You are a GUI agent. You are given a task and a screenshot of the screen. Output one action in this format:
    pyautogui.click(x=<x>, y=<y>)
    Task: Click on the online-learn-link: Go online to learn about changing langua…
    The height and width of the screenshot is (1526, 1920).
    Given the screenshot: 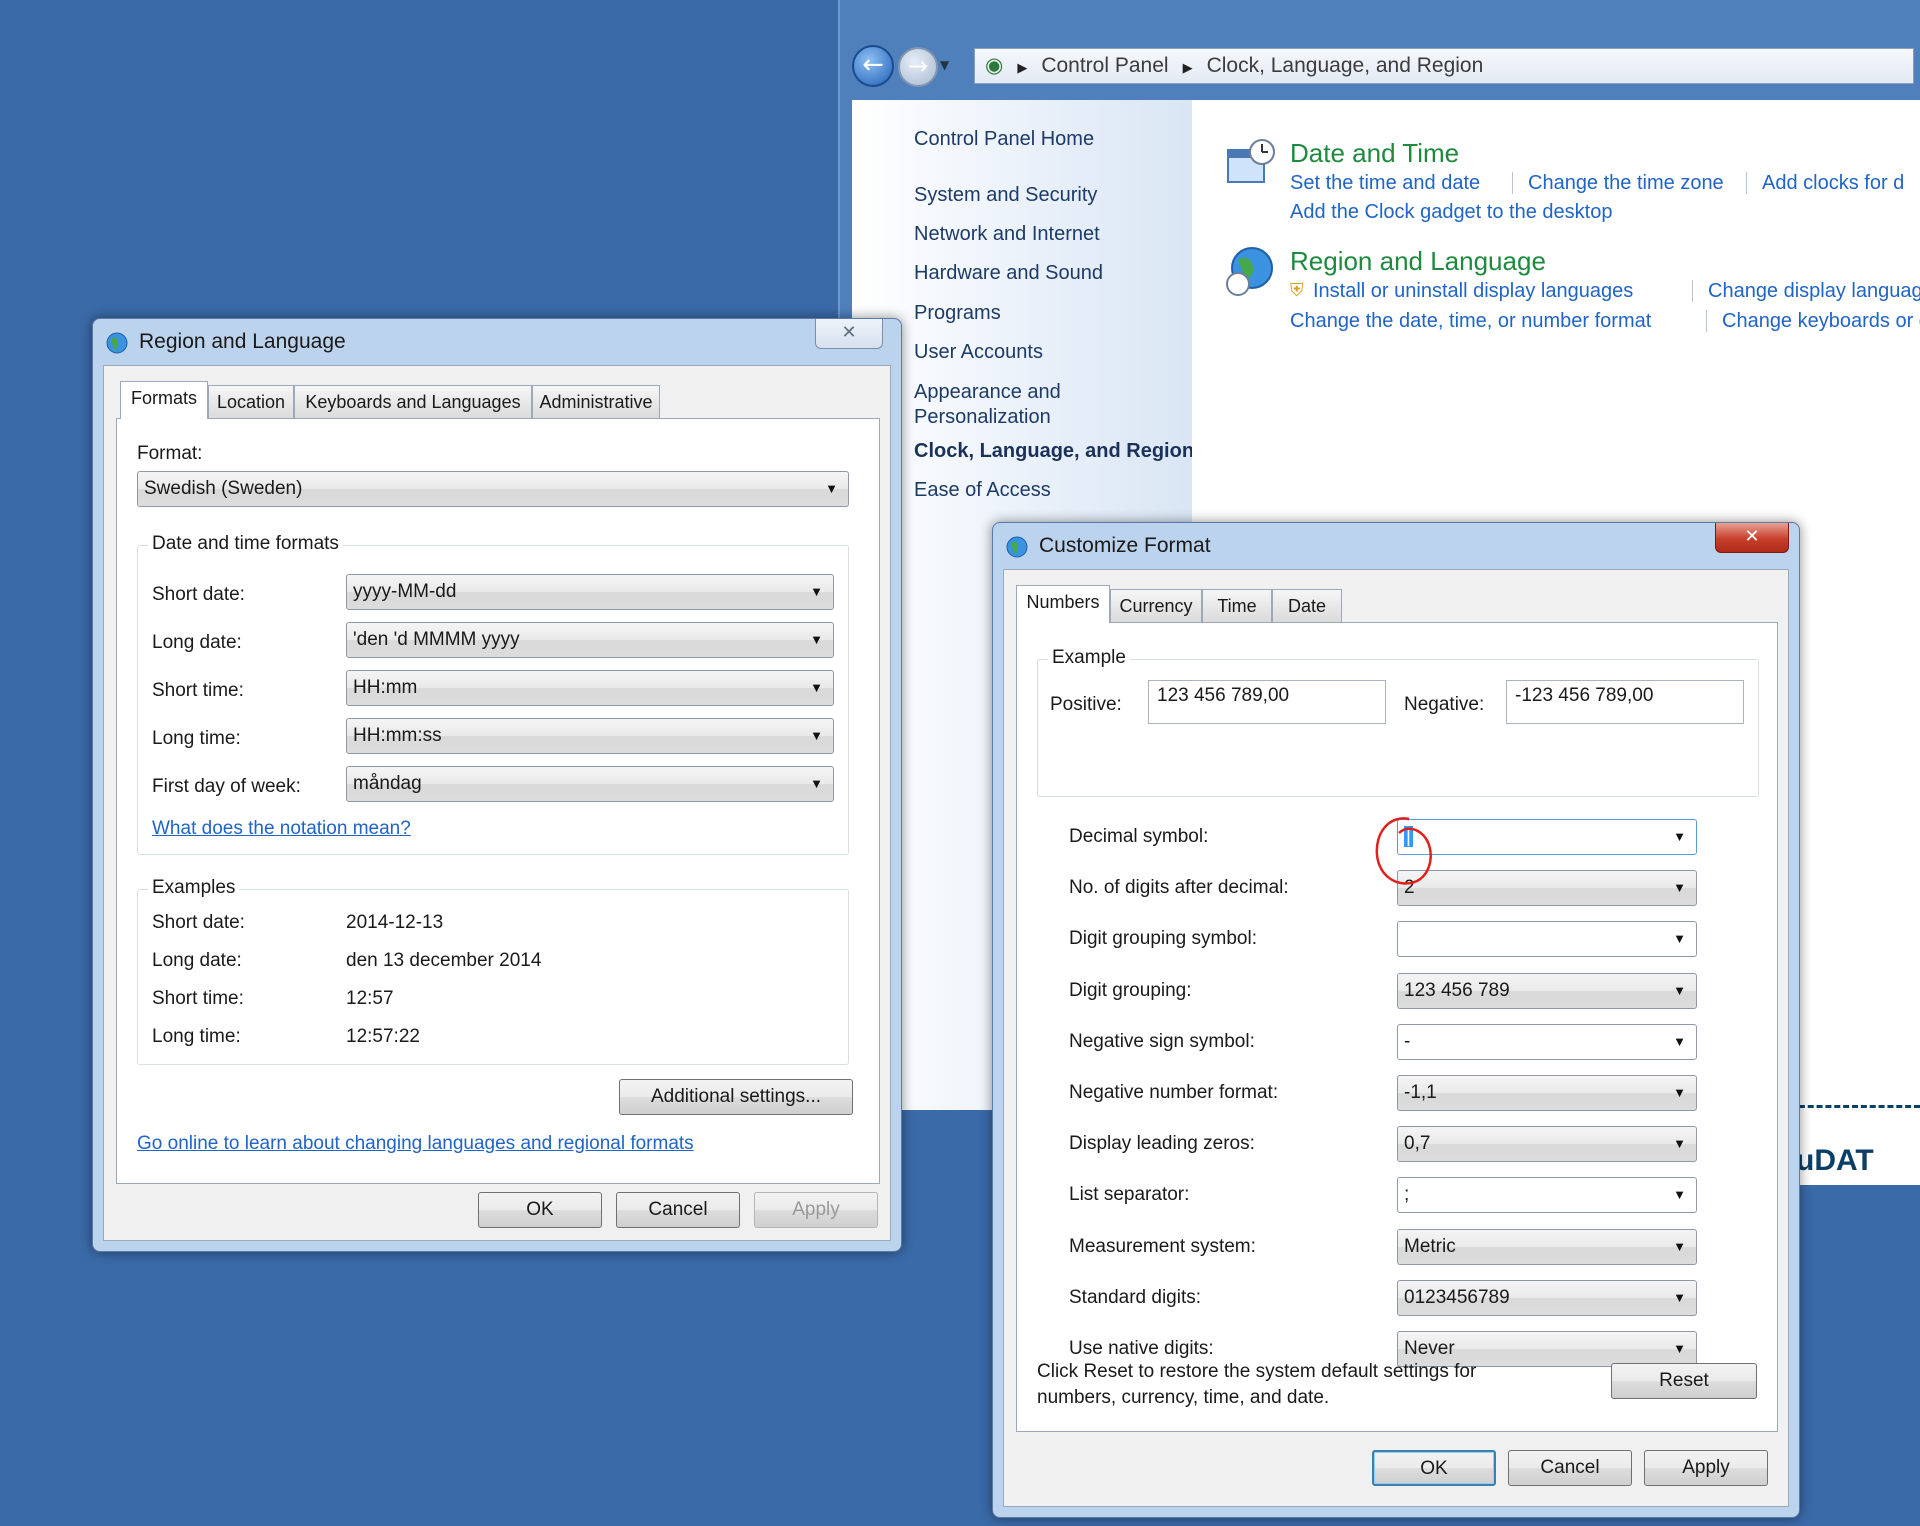 What is the action you would take?
    pyautogui.click(x=415, y=1144)
    